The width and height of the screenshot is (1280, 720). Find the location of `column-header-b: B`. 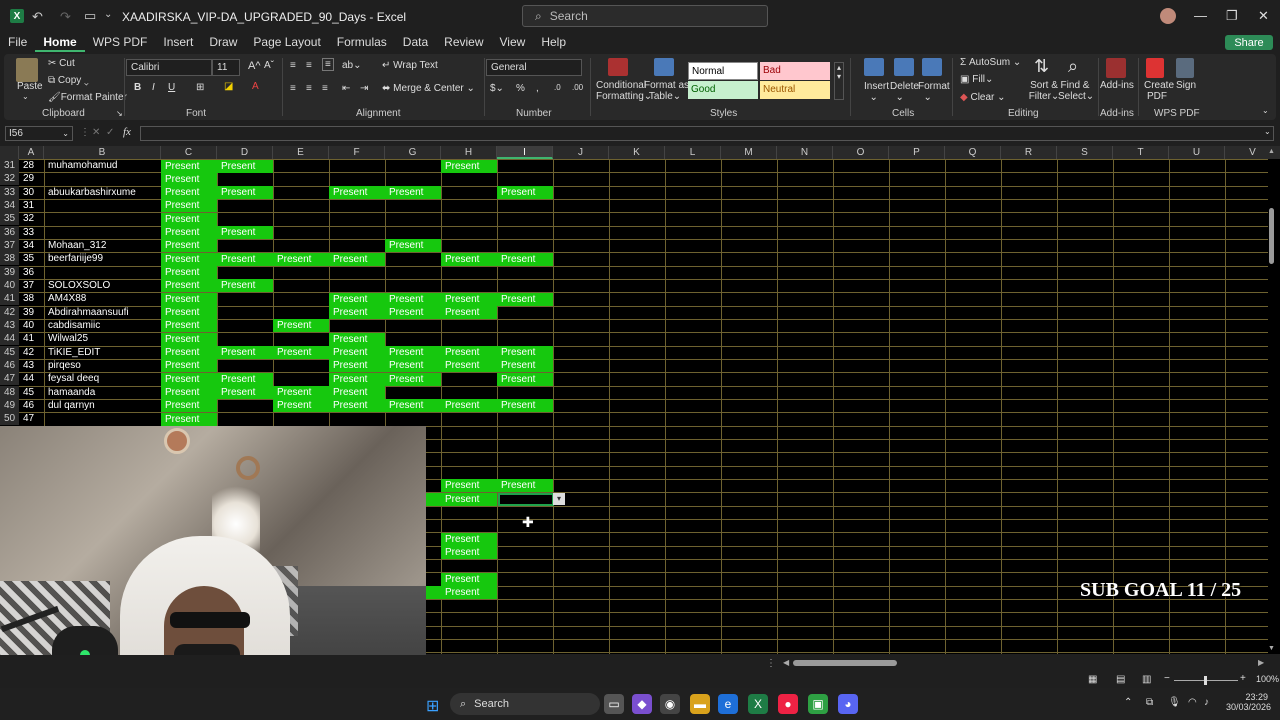

column-header-b: B is located at coordinates (102, 152).